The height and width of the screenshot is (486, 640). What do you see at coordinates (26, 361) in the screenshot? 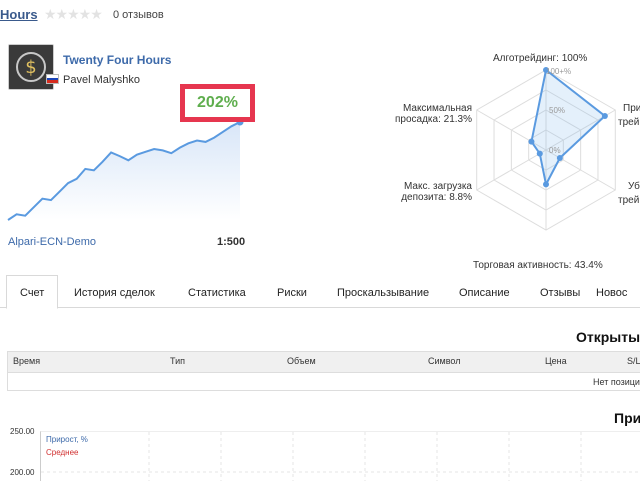
I see `col-time: Время` at bounding box center [26, 361].